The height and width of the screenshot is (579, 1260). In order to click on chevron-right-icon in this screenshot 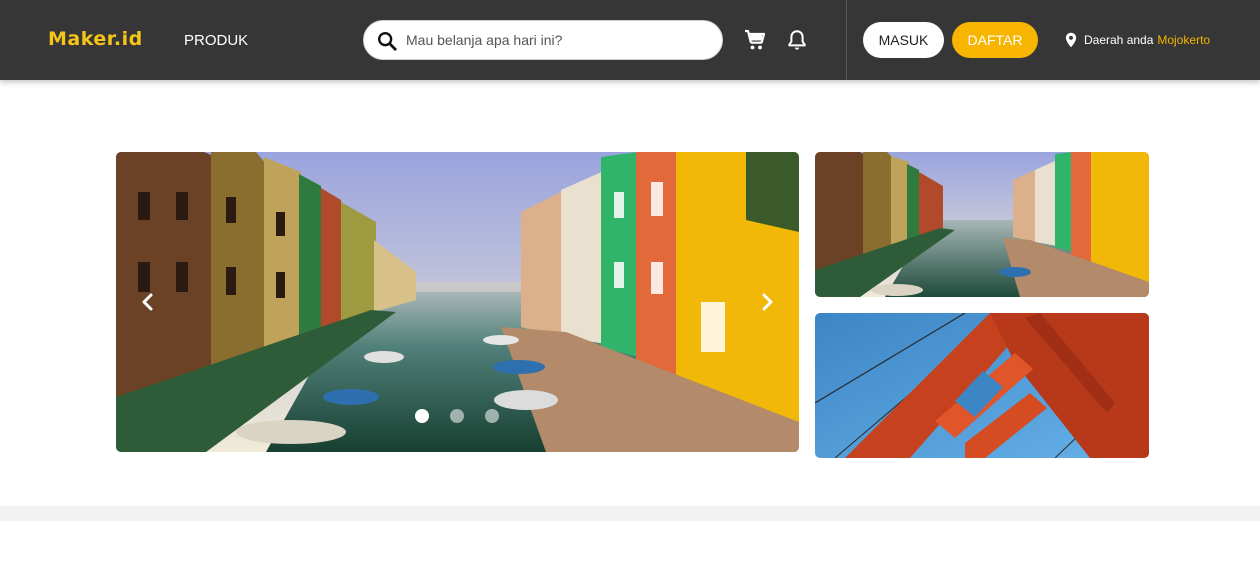, I will do `click(767, 302)`.